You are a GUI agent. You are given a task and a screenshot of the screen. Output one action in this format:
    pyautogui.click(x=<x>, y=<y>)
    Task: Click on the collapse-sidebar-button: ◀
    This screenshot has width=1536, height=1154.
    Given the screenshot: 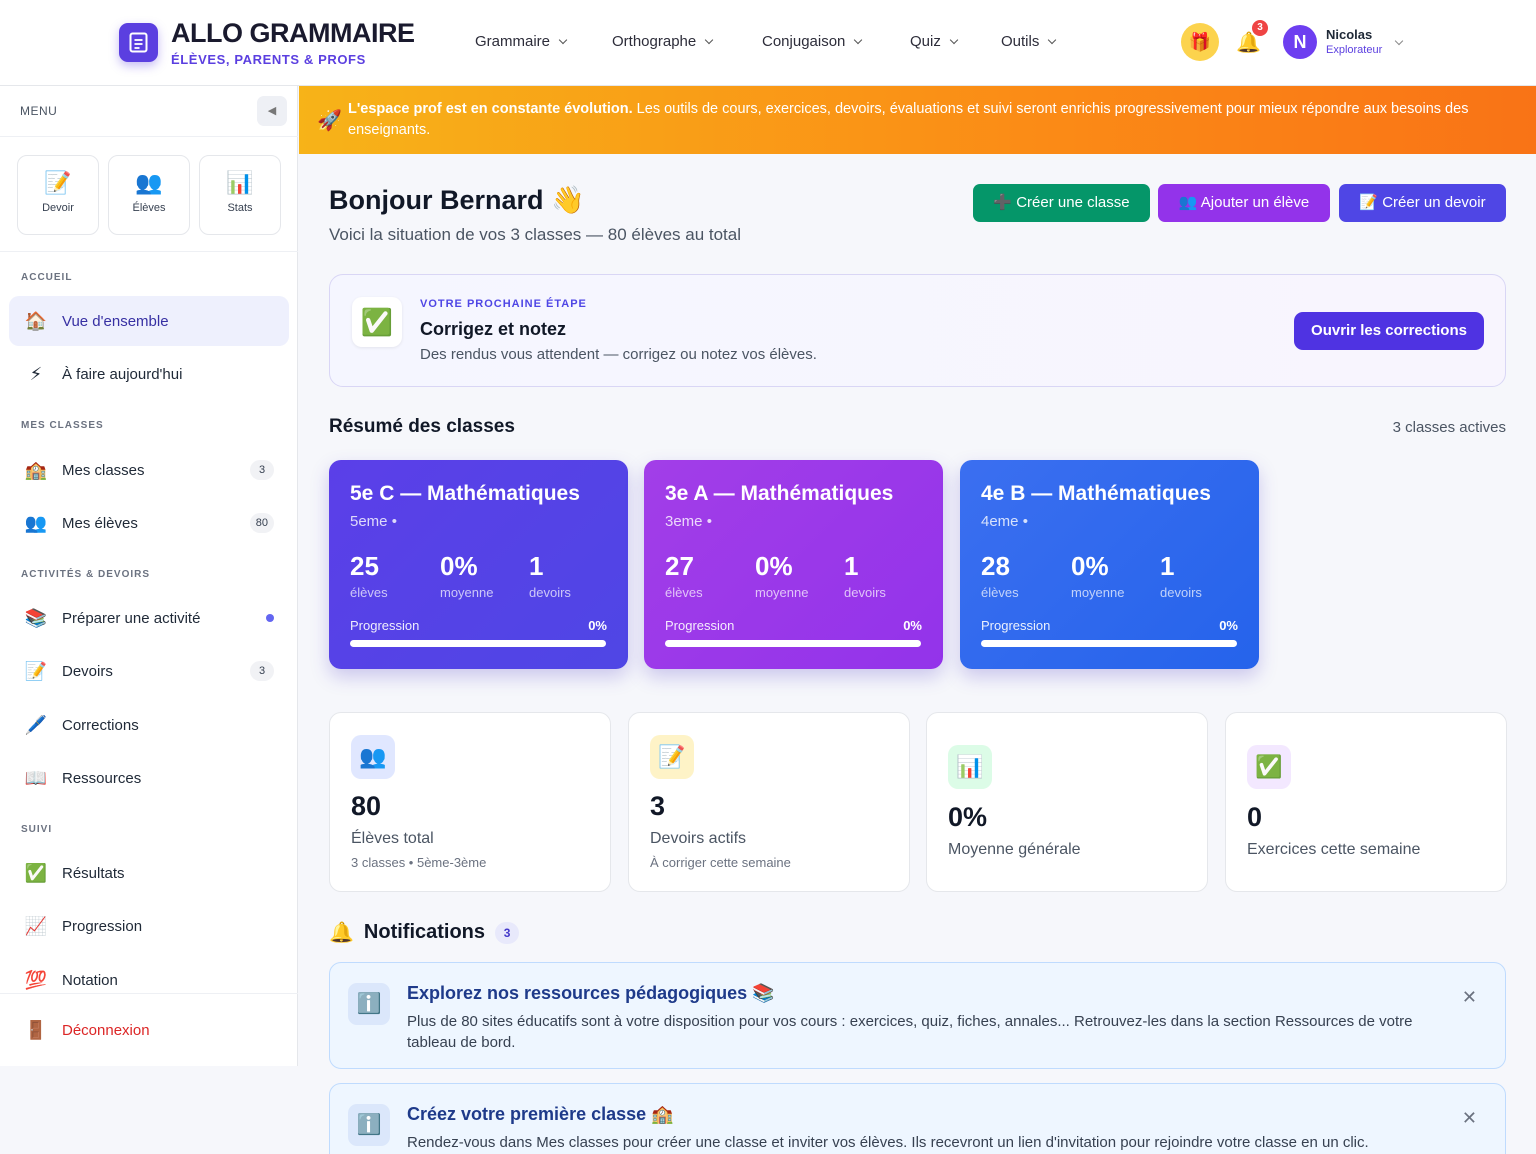 What is the action you would take?
    pyautogui.click(x=272, y=111)
    